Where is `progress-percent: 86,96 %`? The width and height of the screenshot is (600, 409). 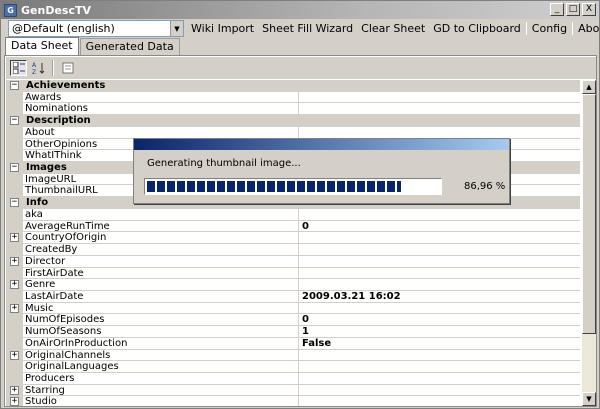 progress-percent: 86,96 % is located at coordinates (485, 186).